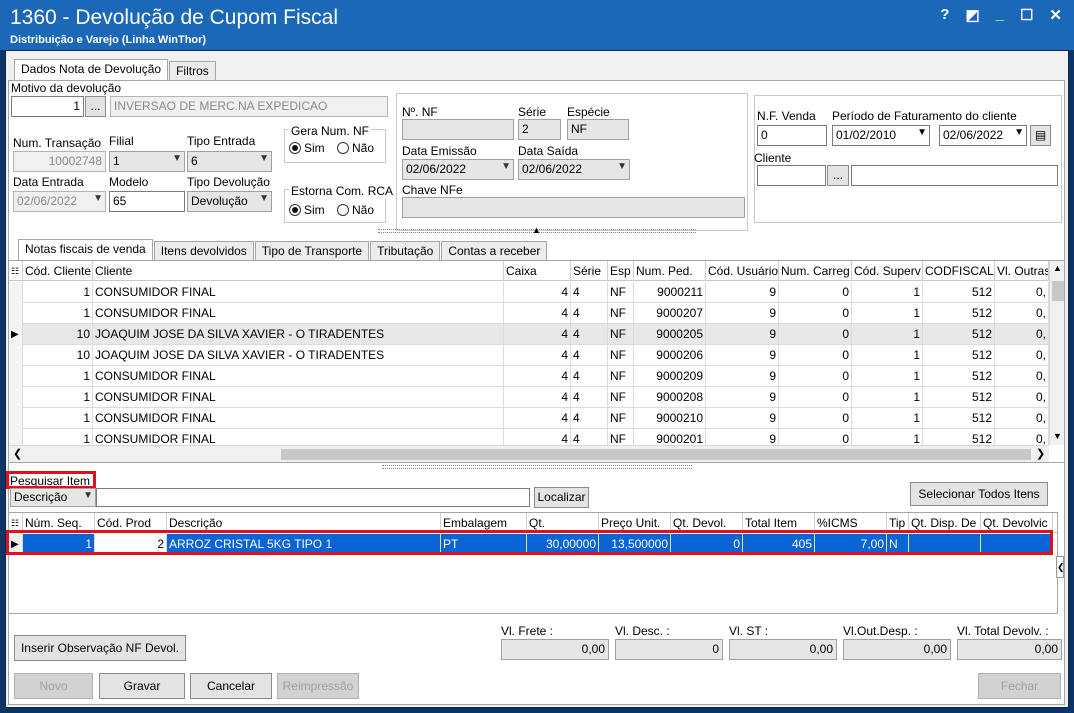  Describe the element at coordinates (555, 649) in the screenshot. I see `frete-field: 0,00` at that location.